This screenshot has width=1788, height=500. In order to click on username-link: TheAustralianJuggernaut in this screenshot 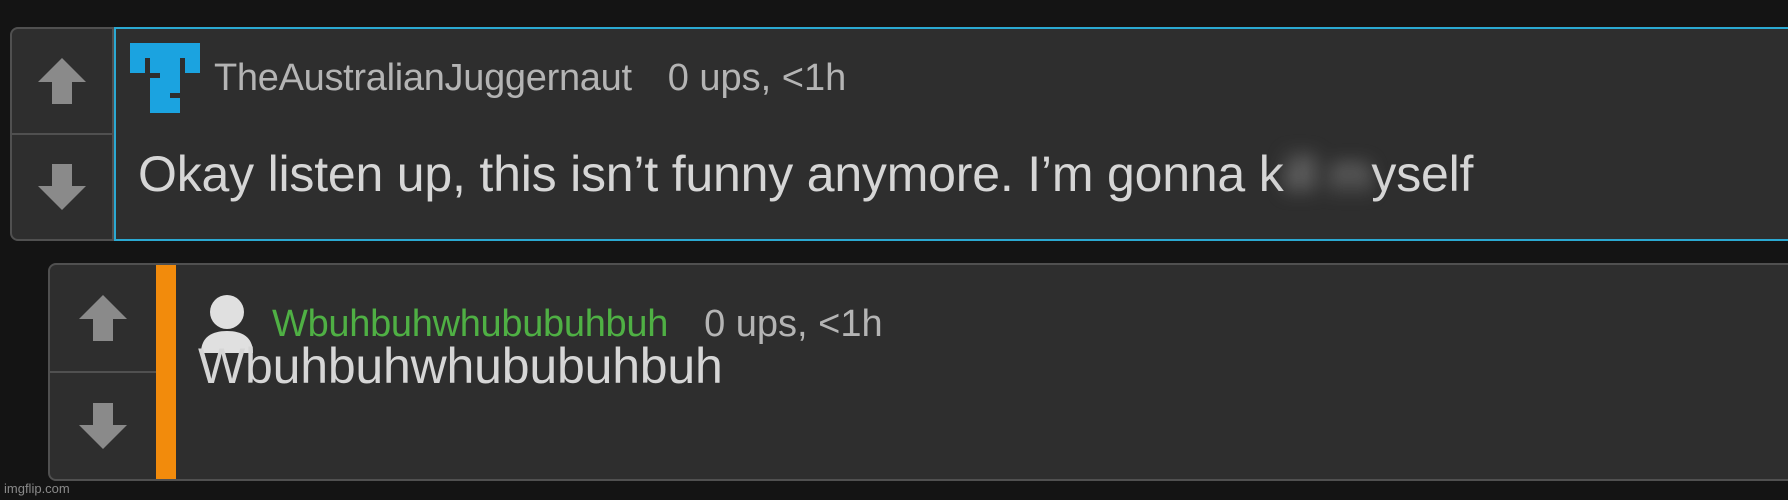, I will do `click(423, 78)`.